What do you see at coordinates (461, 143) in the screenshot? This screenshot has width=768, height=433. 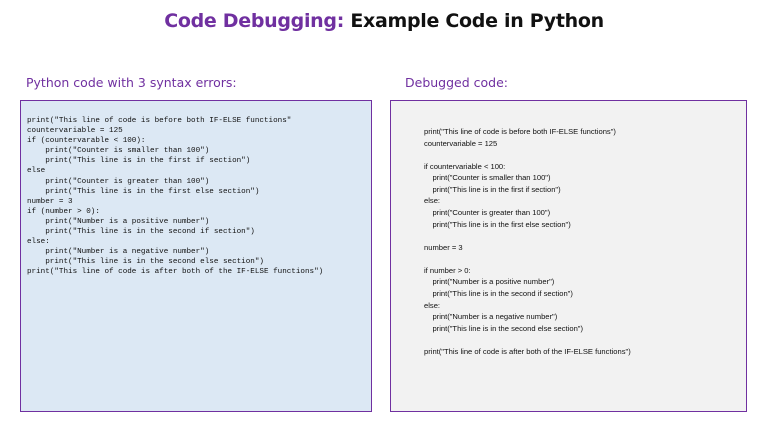 I see `code-line: countervariable = 125` at bounding box center [461, 143].